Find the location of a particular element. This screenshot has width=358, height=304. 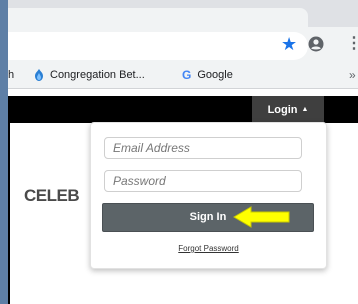

email-field is located at coordinates (203, 148).